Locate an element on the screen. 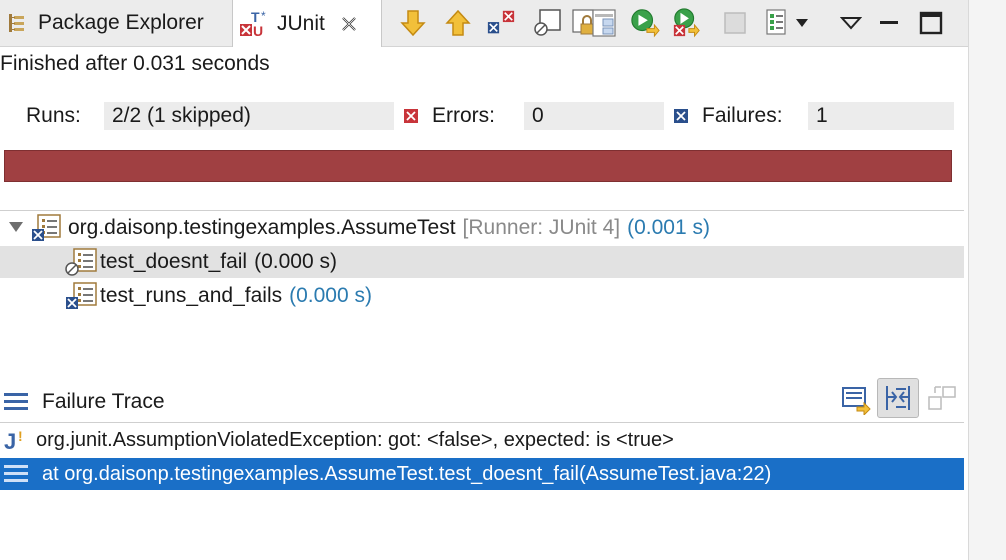  skipped-only-icon is located at coordinates (547, 23).